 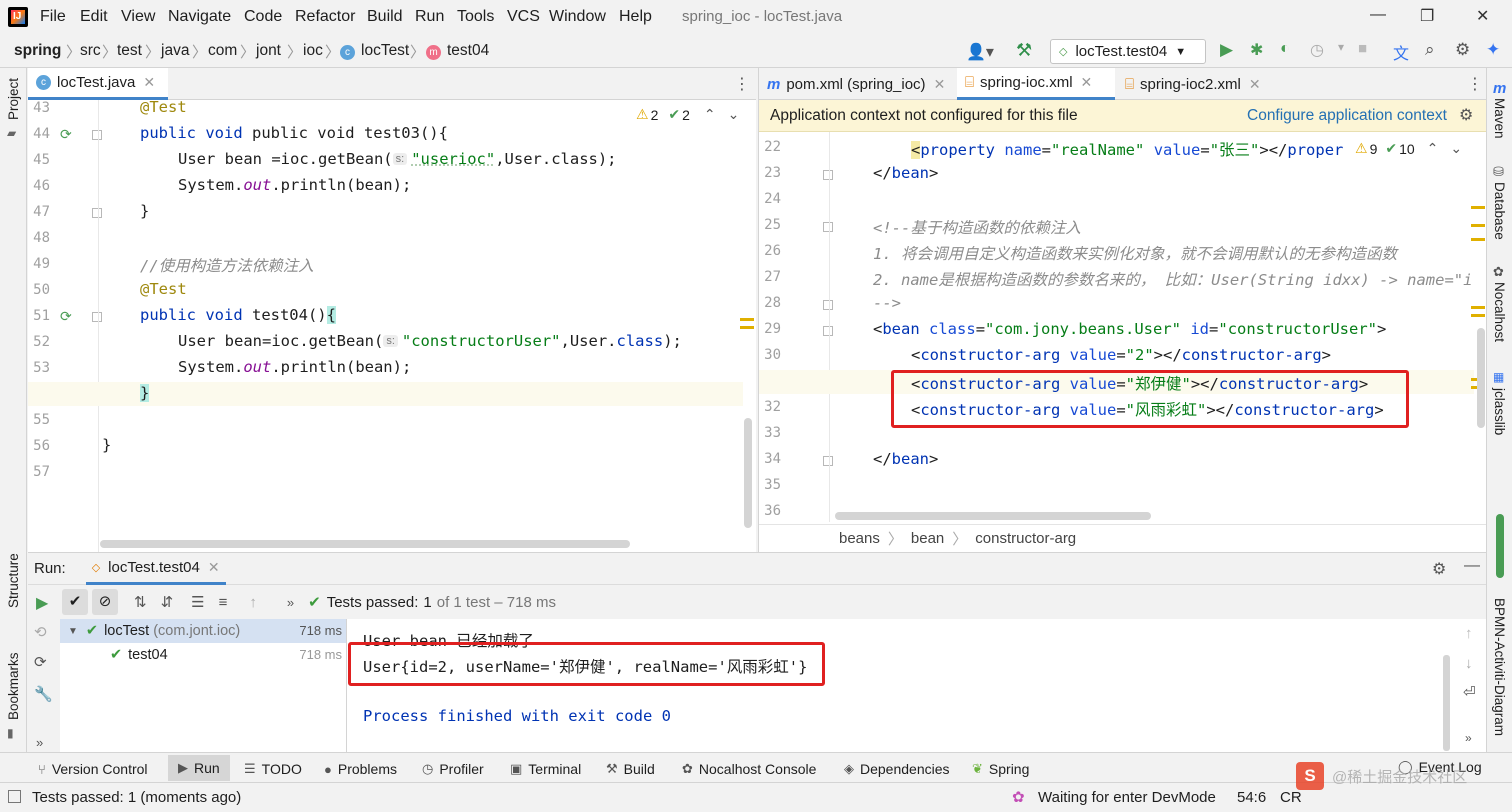 I want to click on breadcrumb-project: spring, so click(x=37, y=51).